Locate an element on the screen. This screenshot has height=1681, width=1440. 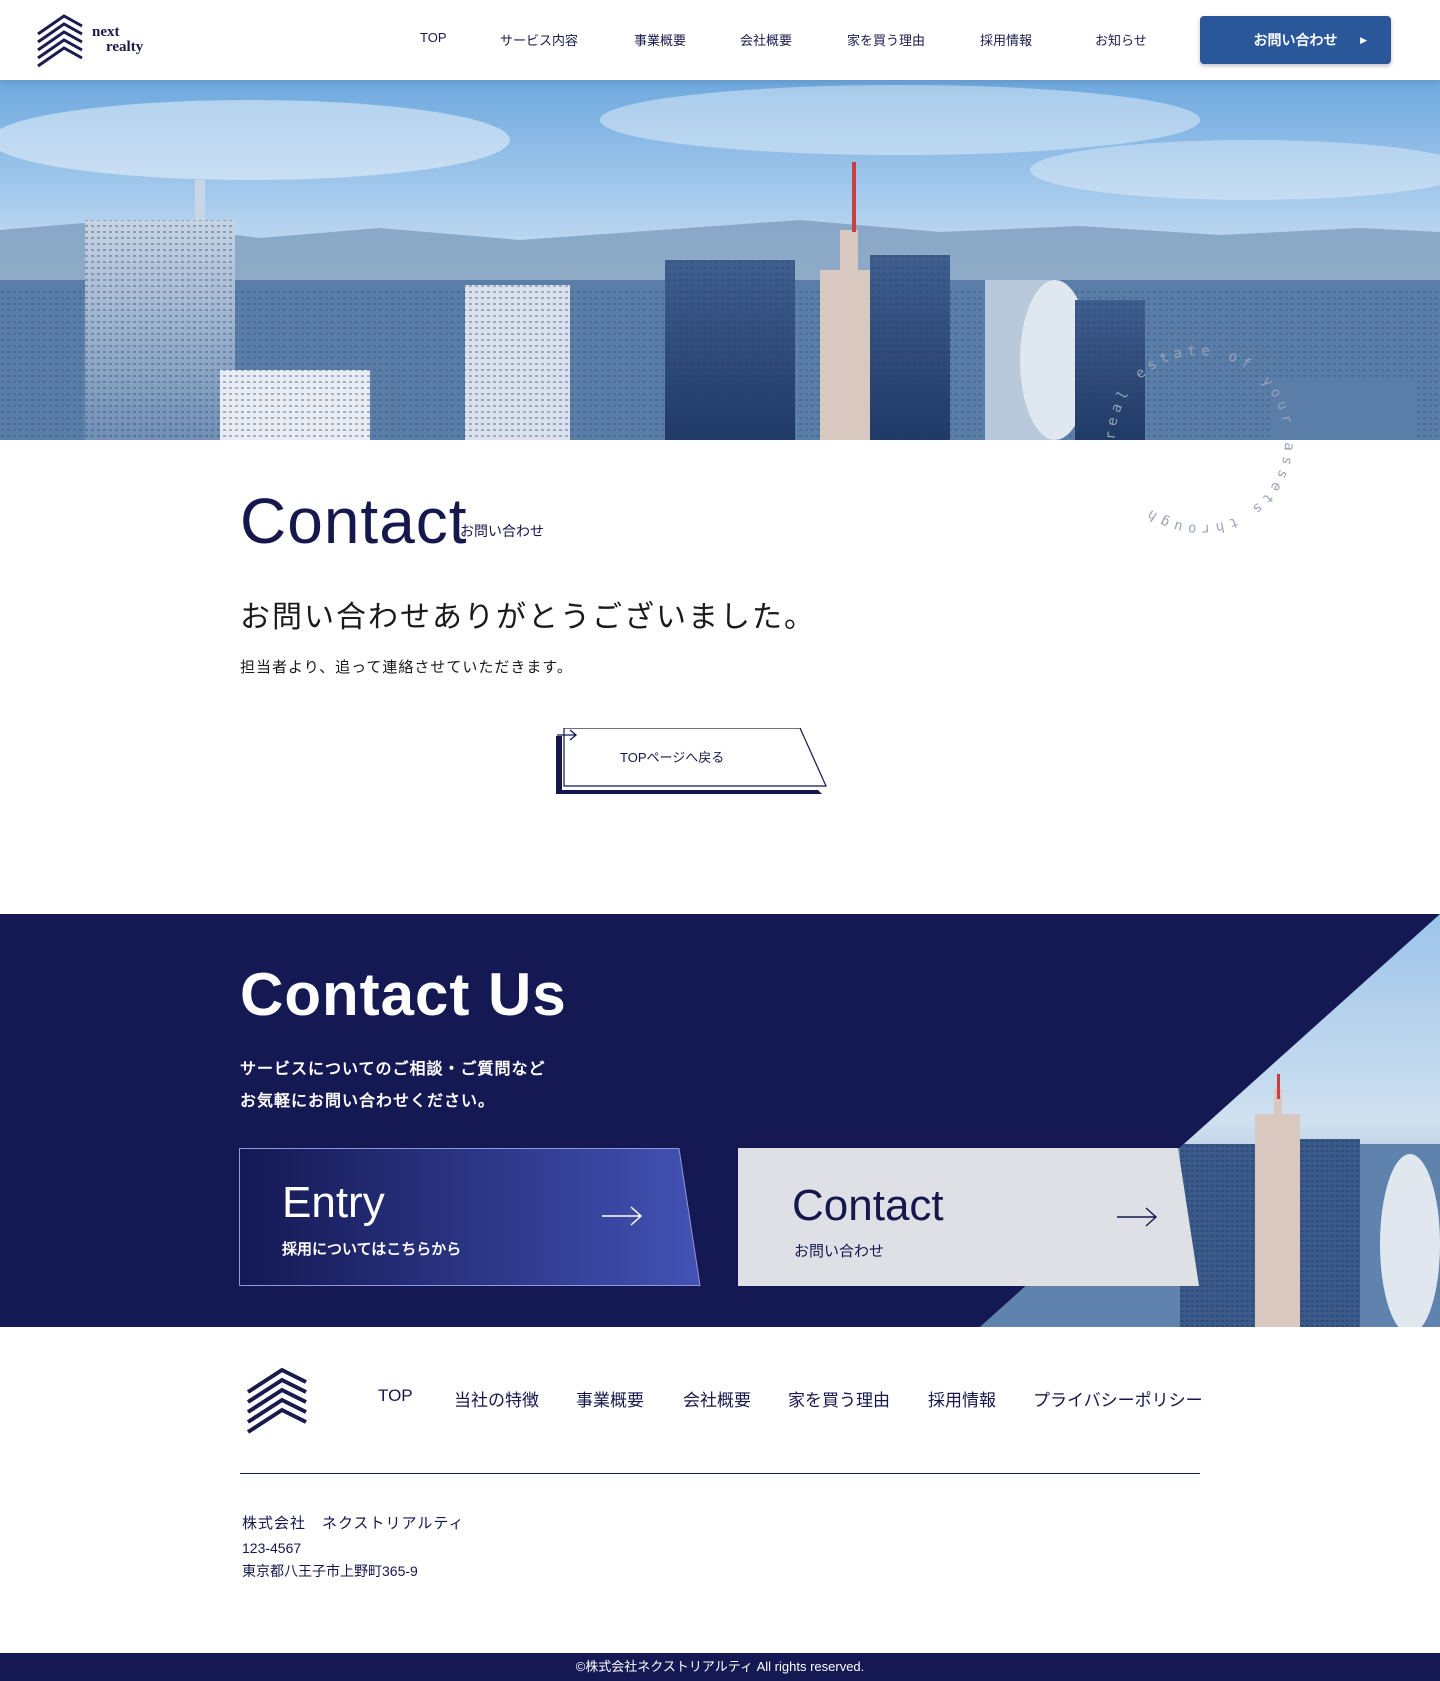
entry-card-subtitle: 採用についてはこちらから is located at coordinates (372, 1249).